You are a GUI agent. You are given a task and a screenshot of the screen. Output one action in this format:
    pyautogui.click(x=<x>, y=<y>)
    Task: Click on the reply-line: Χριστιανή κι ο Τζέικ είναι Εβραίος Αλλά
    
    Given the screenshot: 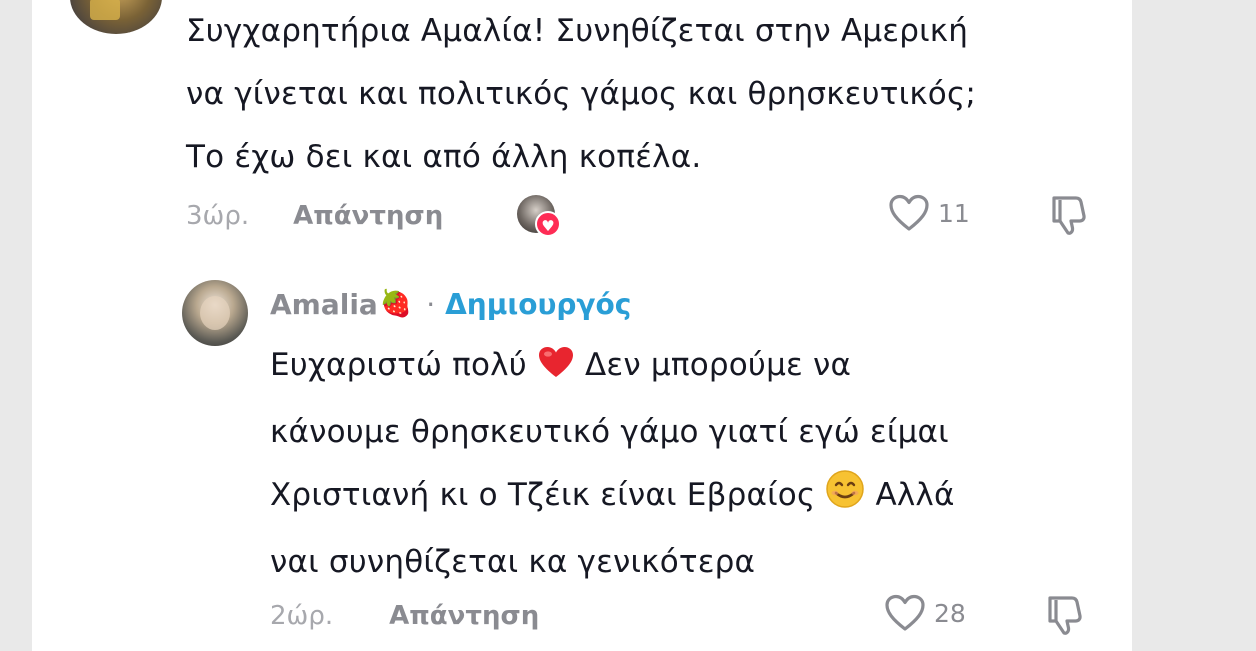 What is the action you would take?
    pyautogui.click(x=612, y=497)
    